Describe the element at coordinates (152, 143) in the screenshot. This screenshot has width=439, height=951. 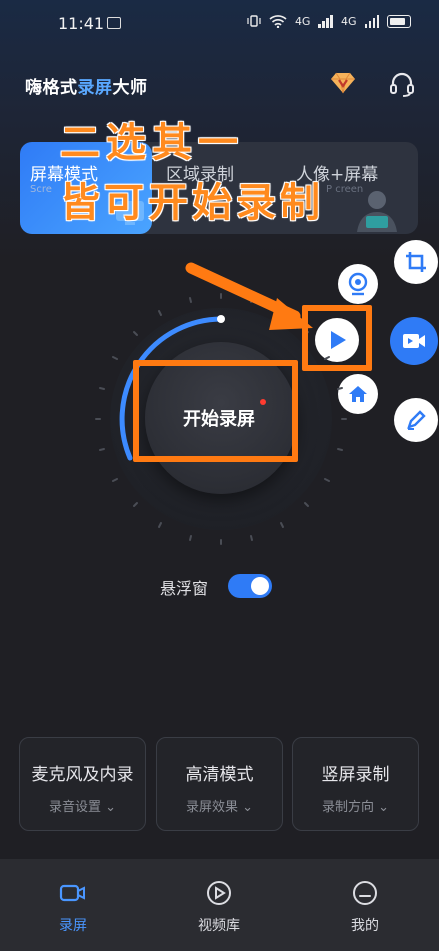
I see `annotation-line-1: 二选其一` at that location.